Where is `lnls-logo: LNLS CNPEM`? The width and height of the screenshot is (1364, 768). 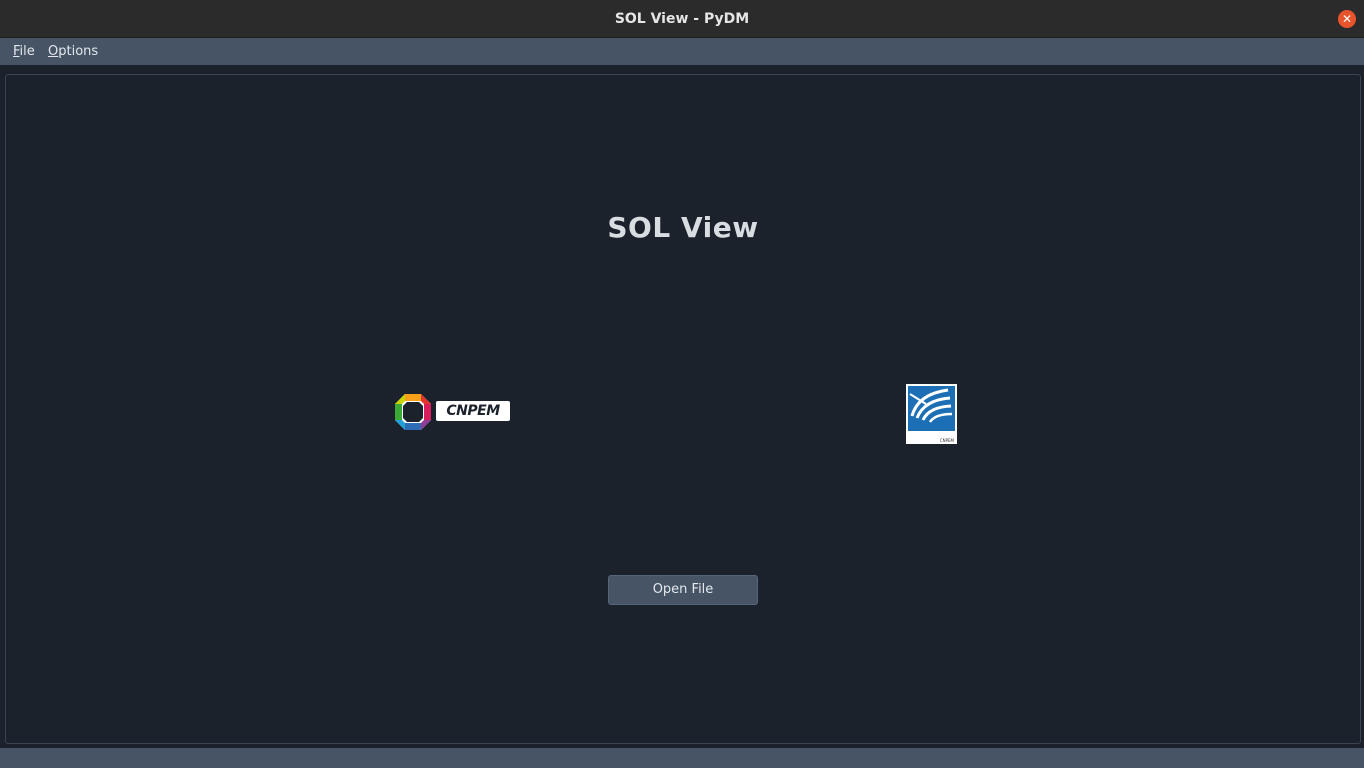
lnls-logo: LNLS CNPEM is located at coordinates (931, 414).